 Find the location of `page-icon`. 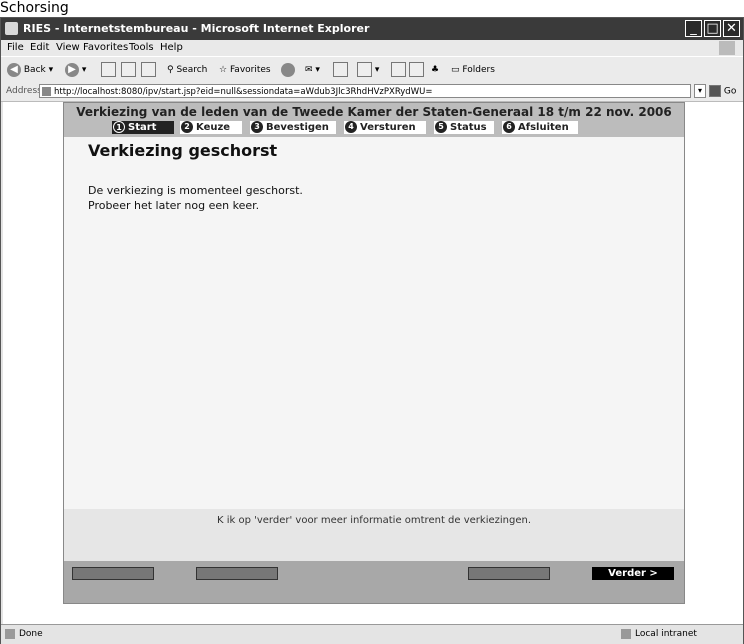

page-icon is located at coordinates (46, 91).